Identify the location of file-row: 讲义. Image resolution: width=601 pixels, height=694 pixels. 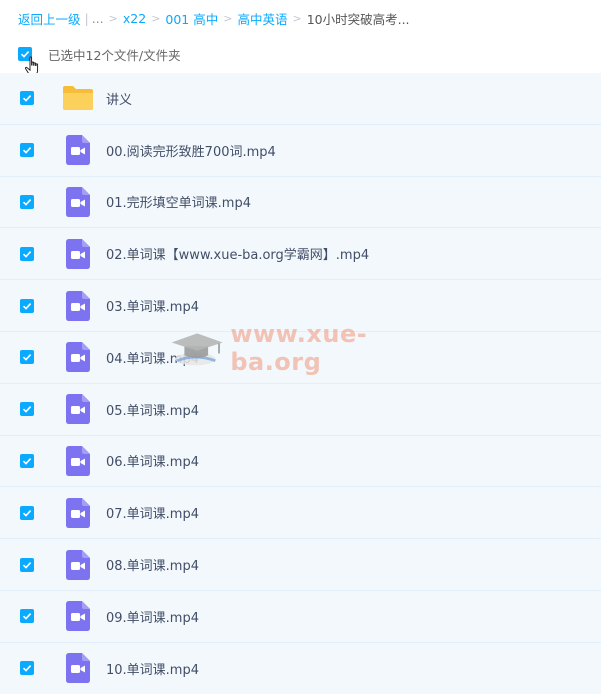
(300, 99).